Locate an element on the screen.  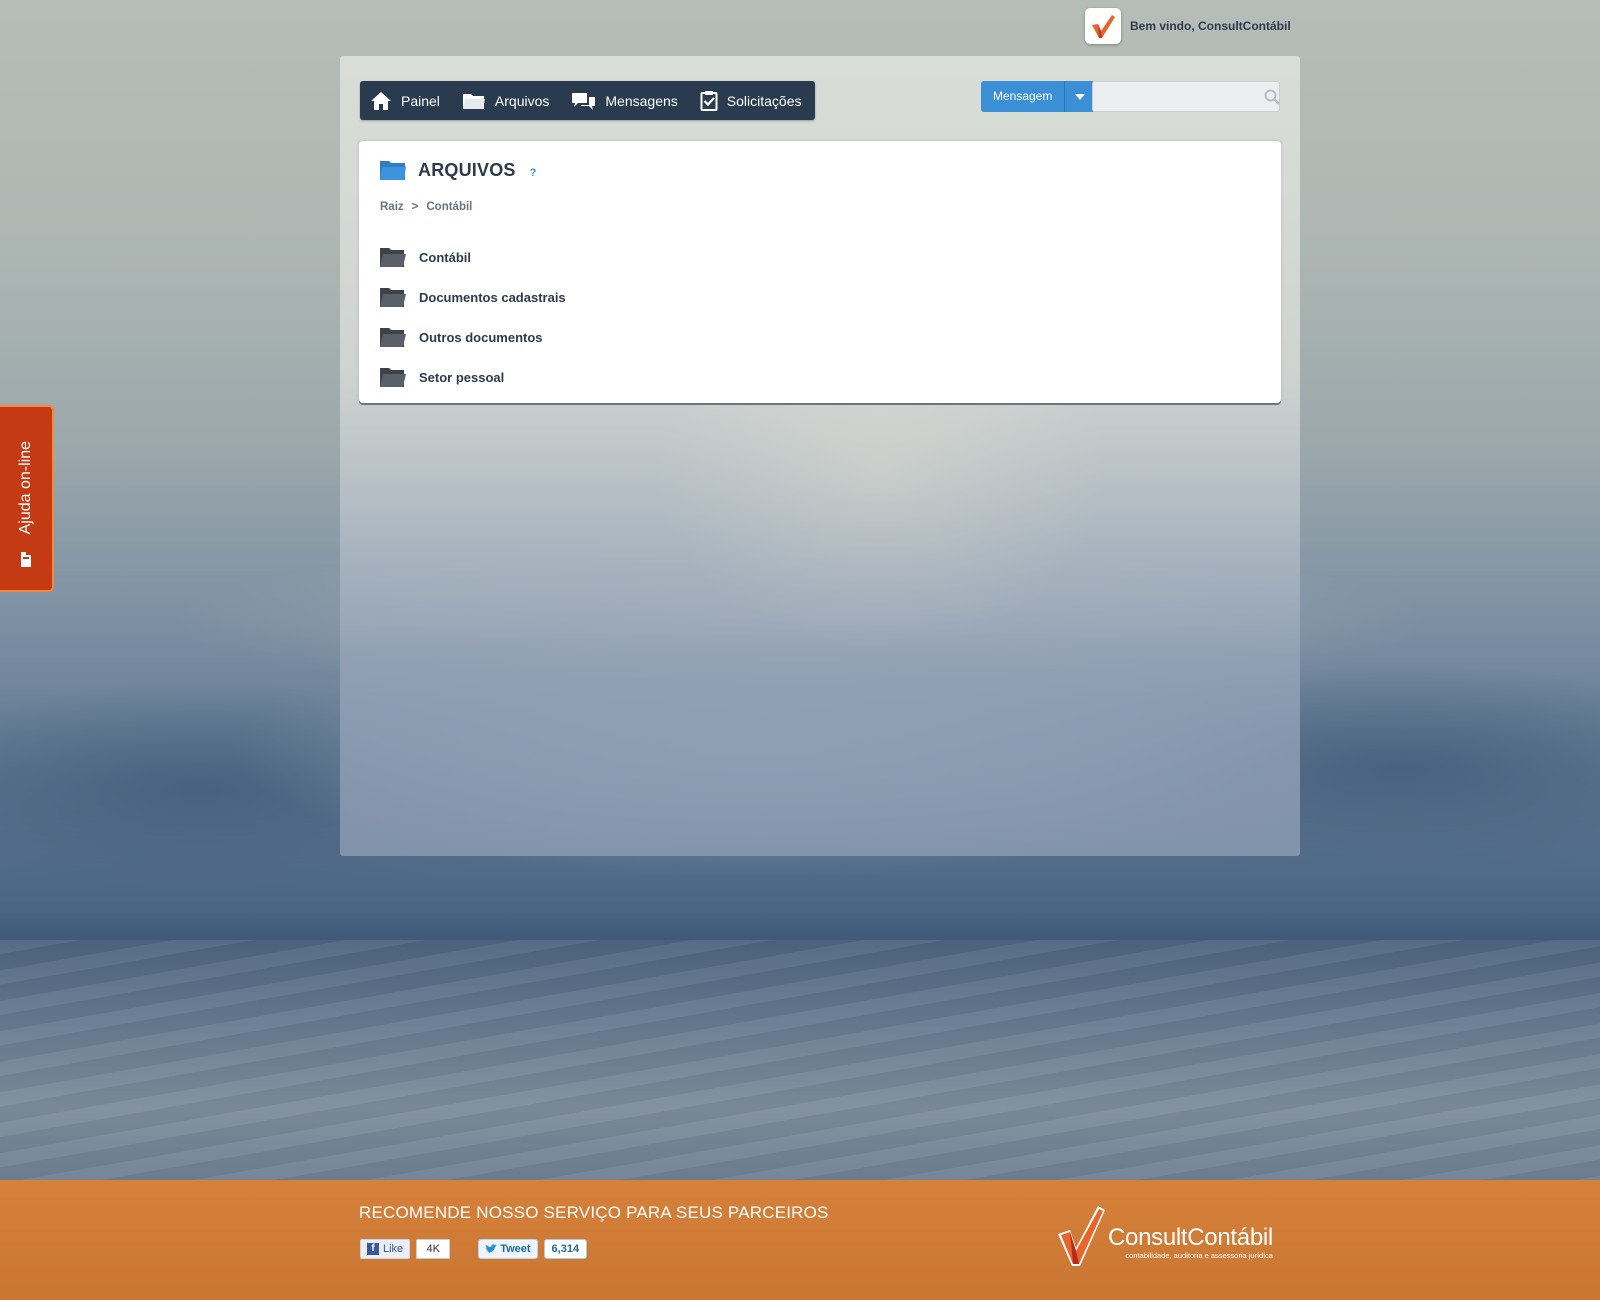
folder-label: Setor pessoal is located at coordinates (462, 377).